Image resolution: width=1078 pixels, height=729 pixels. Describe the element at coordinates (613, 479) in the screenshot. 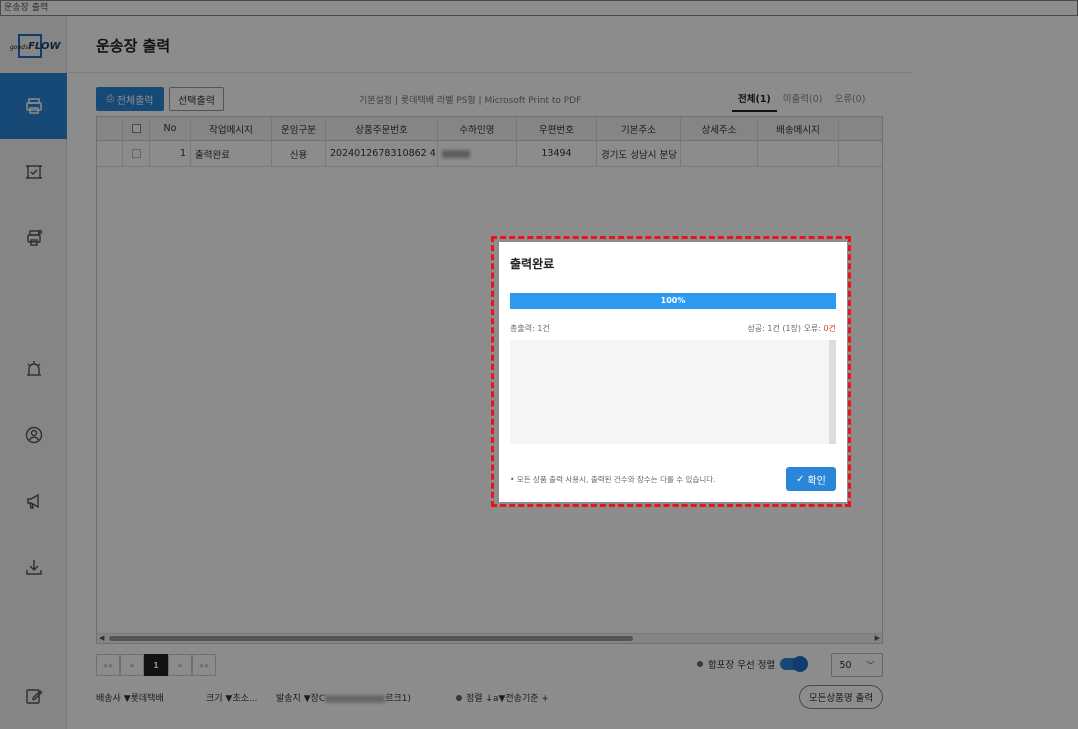

I see `print-notice: • 모든 상품 출력 사용시, 출력된 건수와 장수는 다를 수 있습니다.` at that location.